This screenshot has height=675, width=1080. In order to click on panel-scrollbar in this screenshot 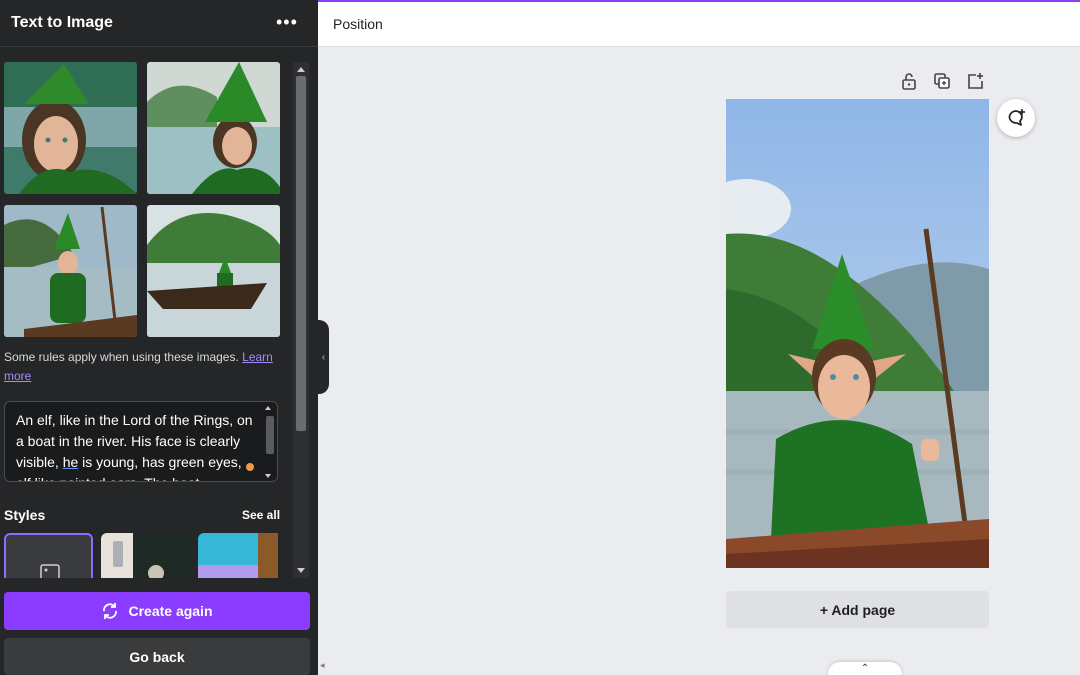, I will do `click(301, 320)`.